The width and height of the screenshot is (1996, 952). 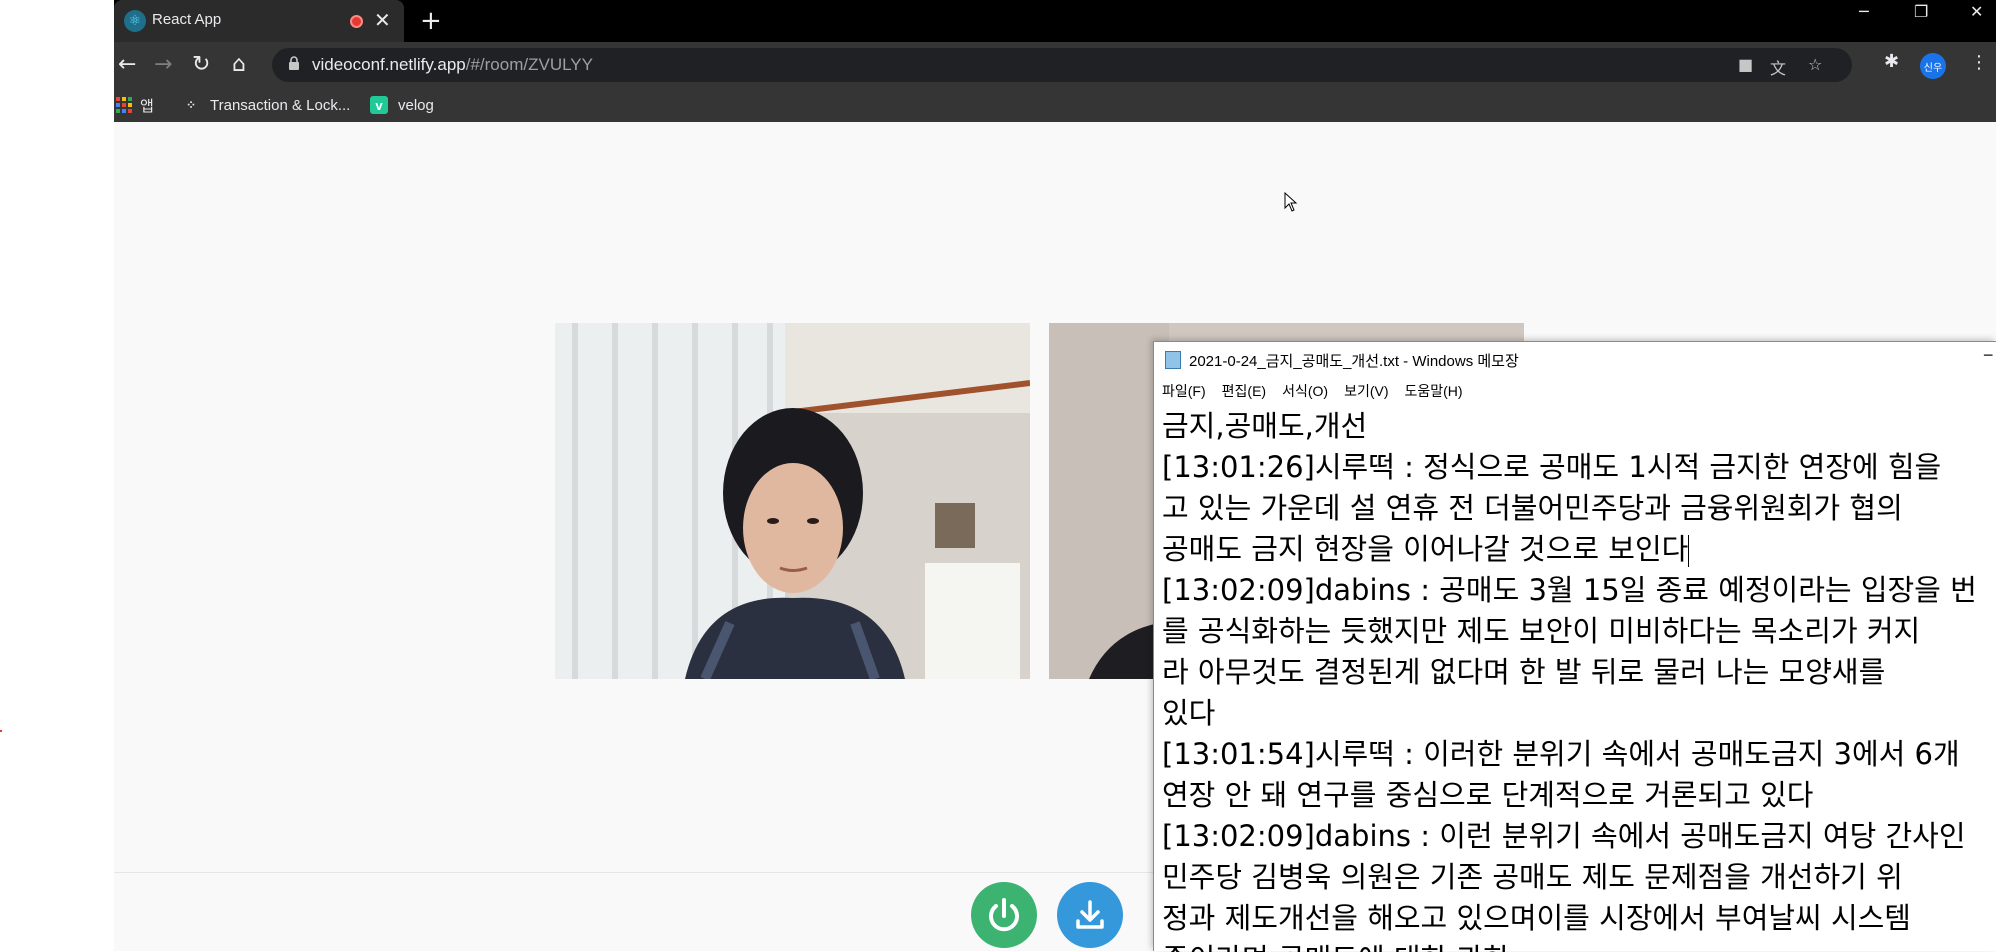 I want to click on restore-icon: ❐, so click(x=1921, y=11).